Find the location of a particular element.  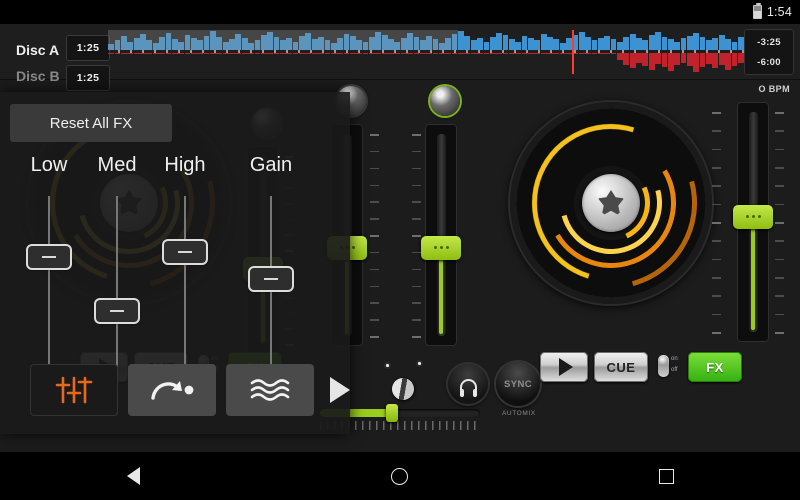

bpm-label: O BPM is located at coordinates (774, 89).